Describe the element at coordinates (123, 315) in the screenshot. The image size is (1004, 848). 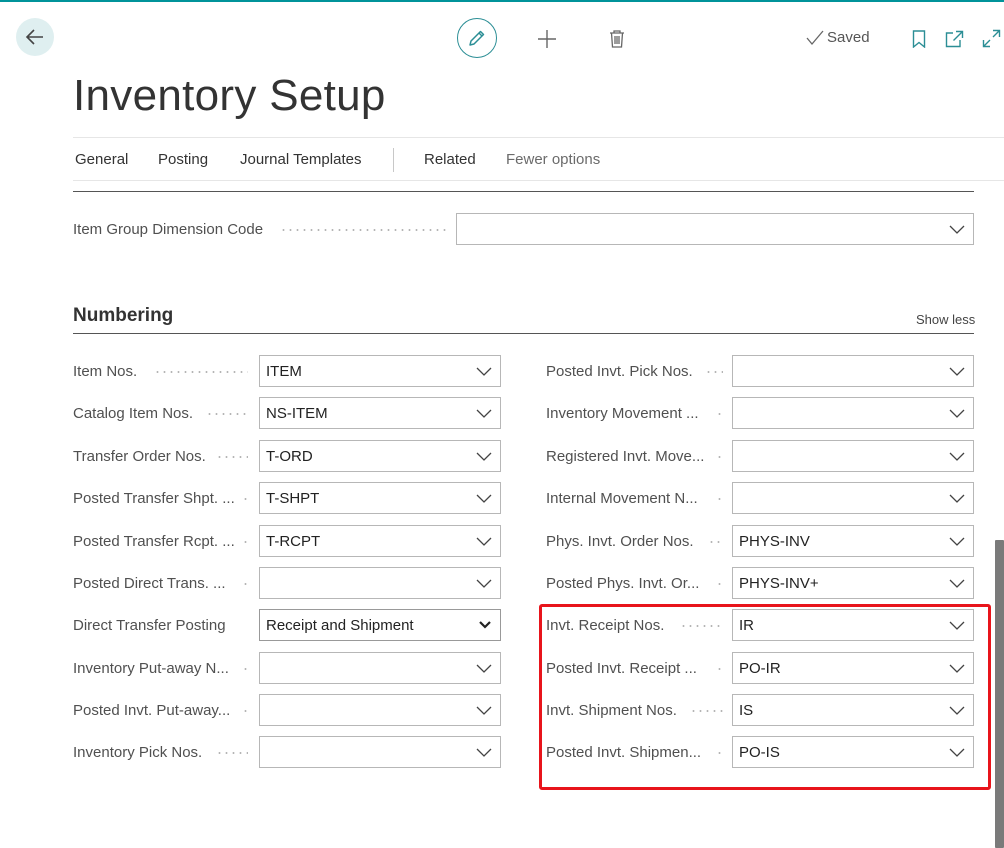
I see `numbering-section-title: Numbering` at that location.